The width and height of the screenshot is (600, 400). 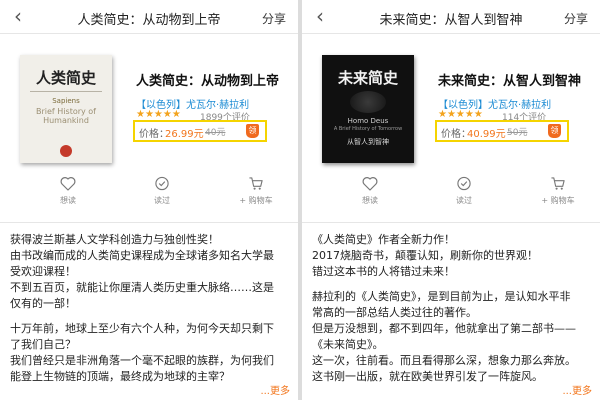 I want to click on description-line: 获得波兰斯基人文学科创造力与独创性奖！, so click(x=114, y=239).